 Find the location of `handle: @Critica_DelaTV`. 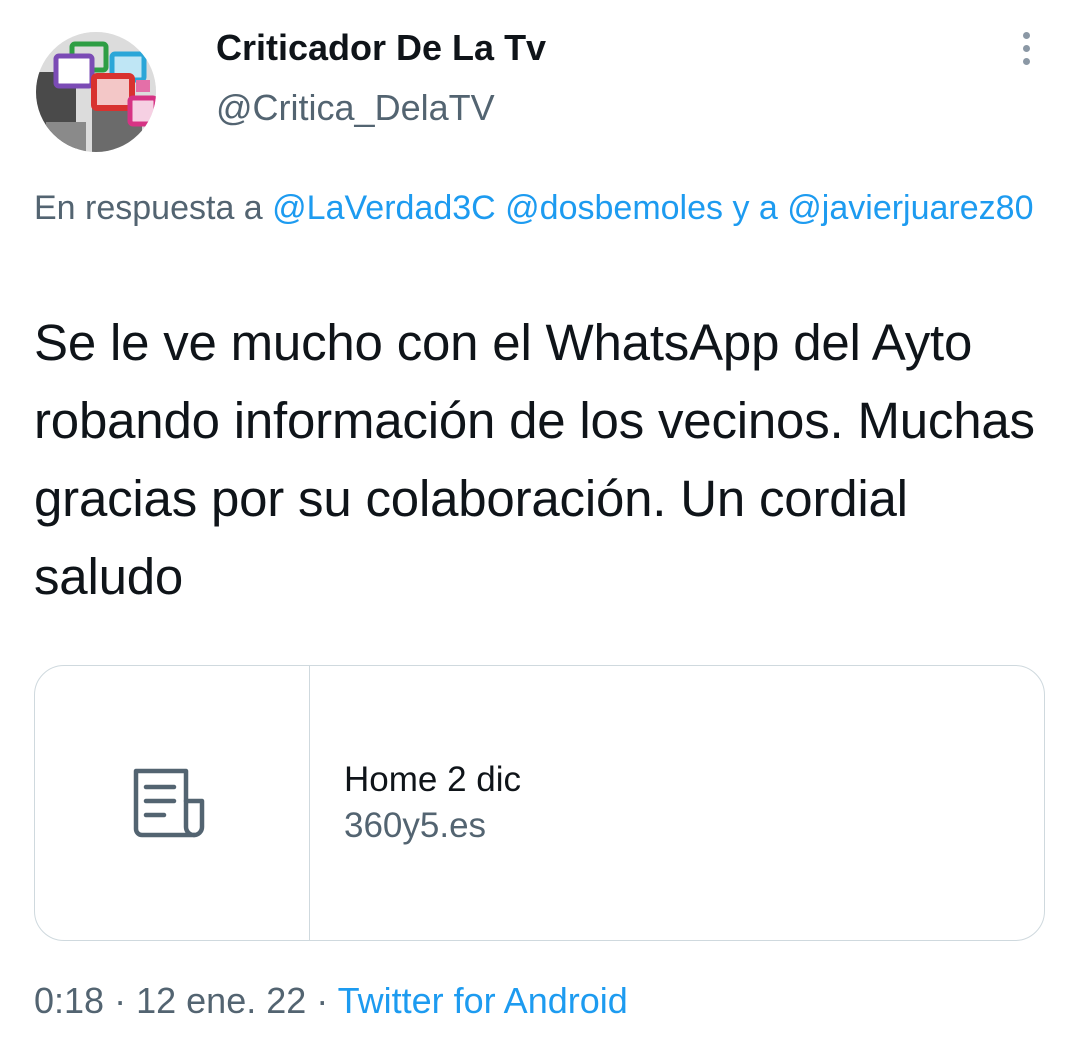

handle: @Critica_DelaTV is located at coordinates (355, 108).